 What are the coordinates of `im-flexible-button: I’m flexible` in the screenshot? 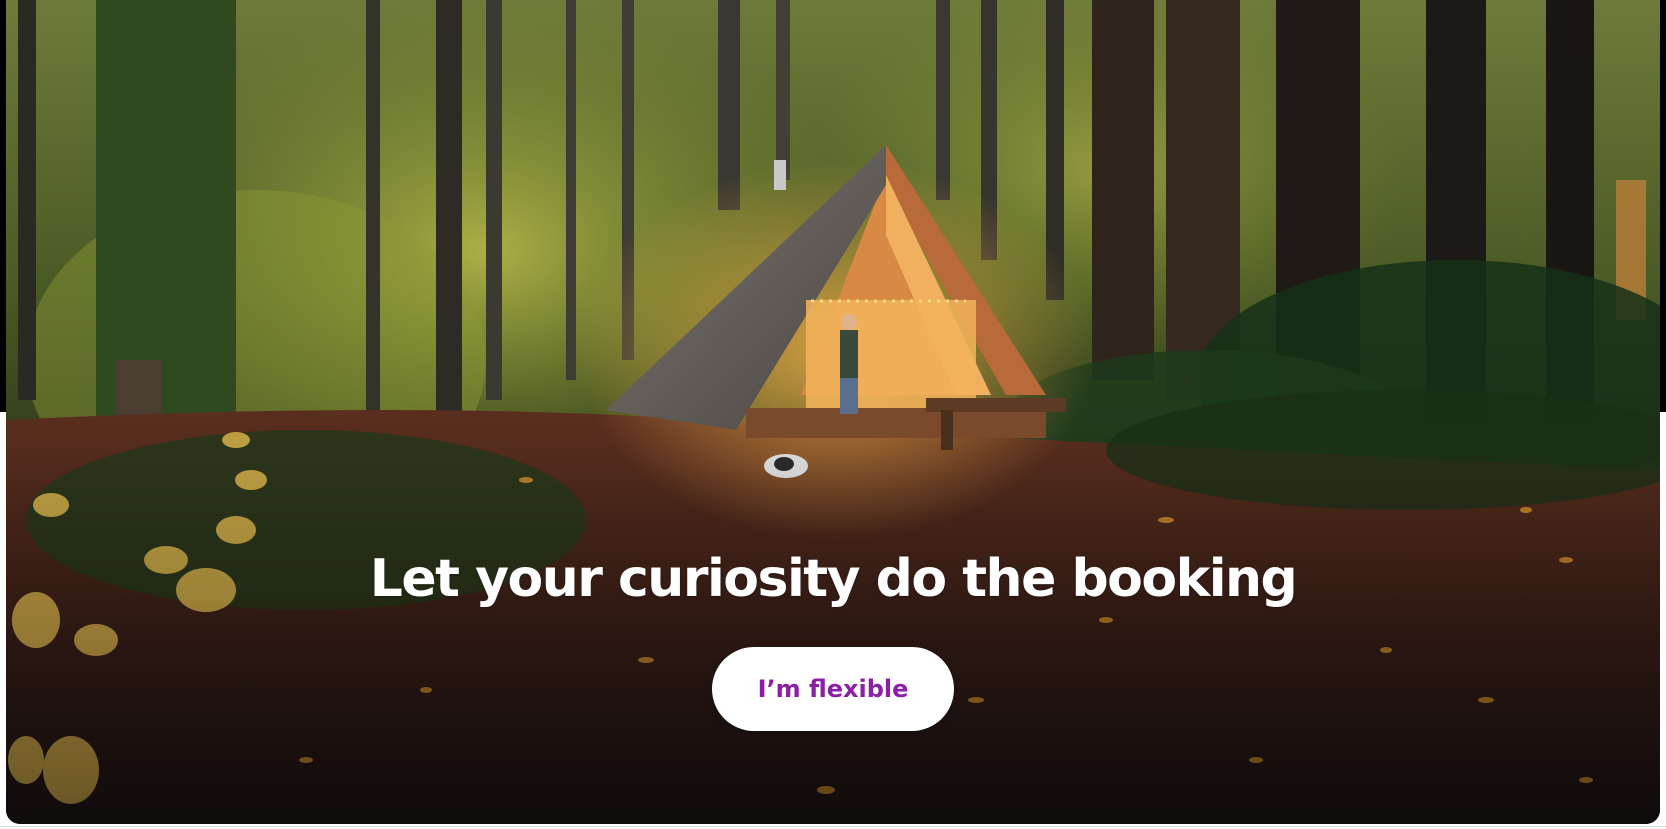 It's located at (833, 689).